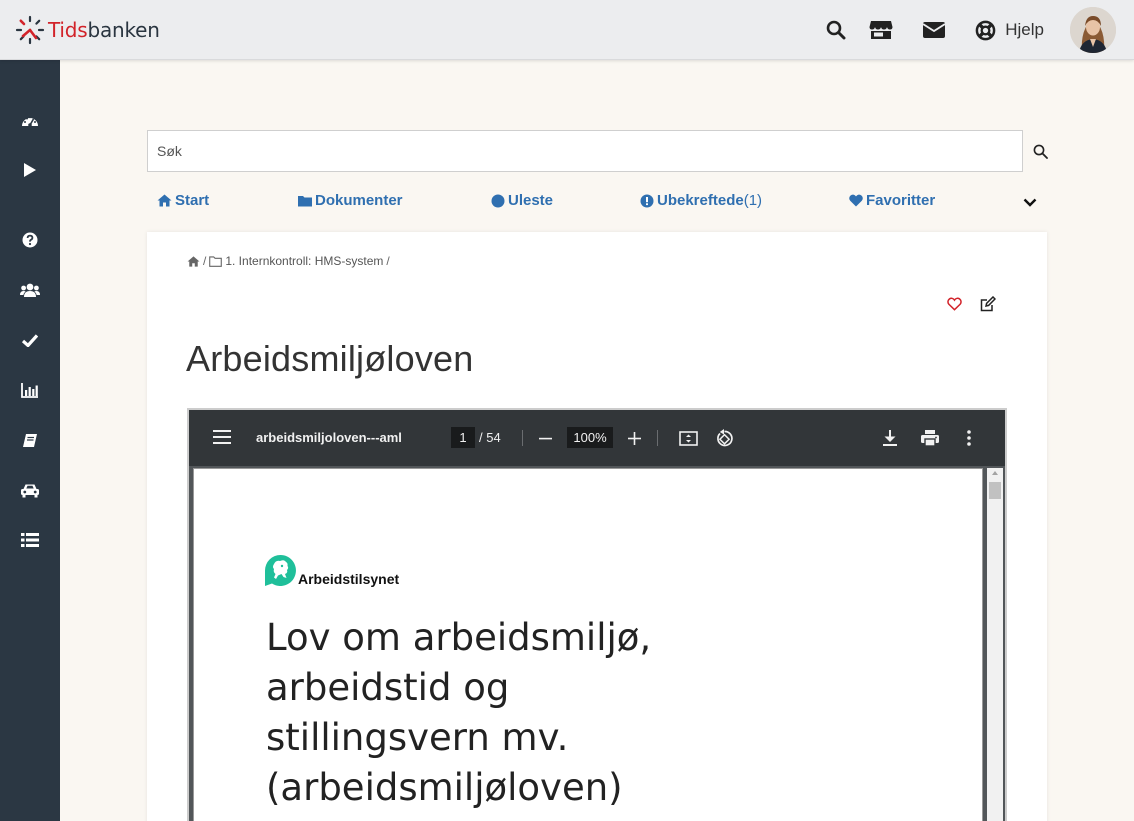  Describe the element at coordinates (567, 30) in the screenshot. I see `top-bar: Tidsbanken Hjelp` at that location.